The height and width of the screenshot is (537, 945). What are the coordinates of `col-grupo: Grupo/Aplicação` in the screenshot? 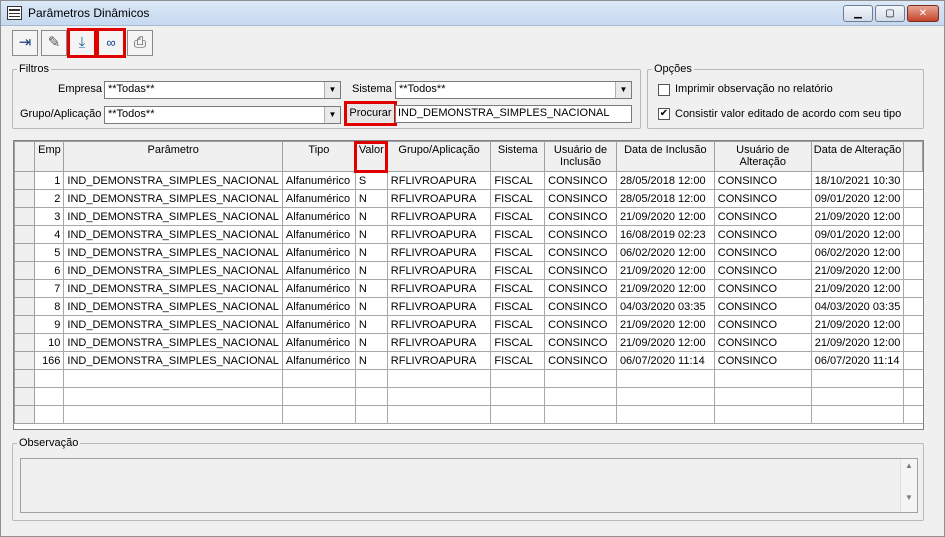 It's located at (439, 156).